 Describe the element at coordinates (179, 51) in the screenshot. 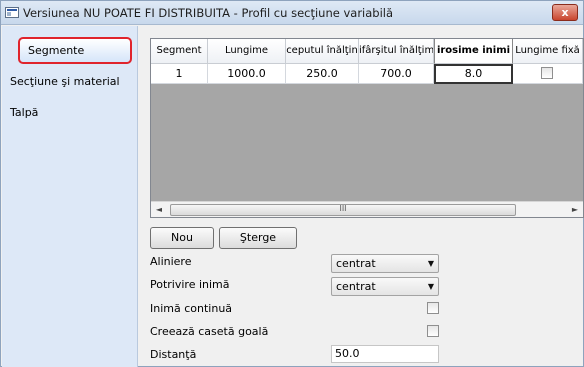

I see `column-header-segment: Segment` at that location.